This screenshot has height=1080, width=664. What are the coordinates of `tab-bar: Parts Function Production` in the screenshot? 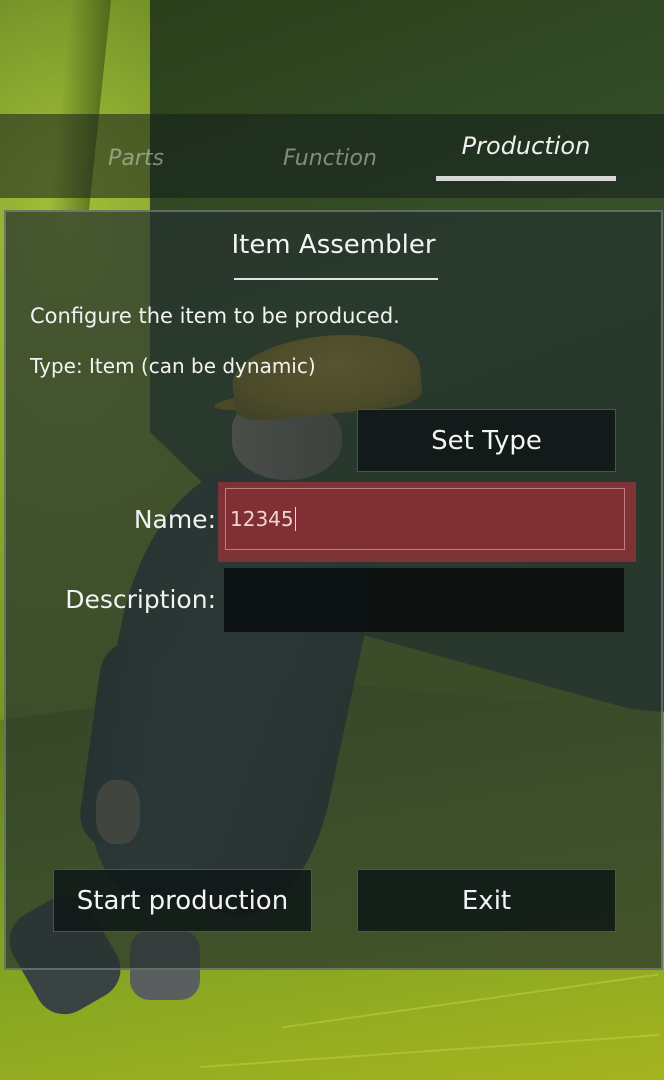 It's located at (332, 156).